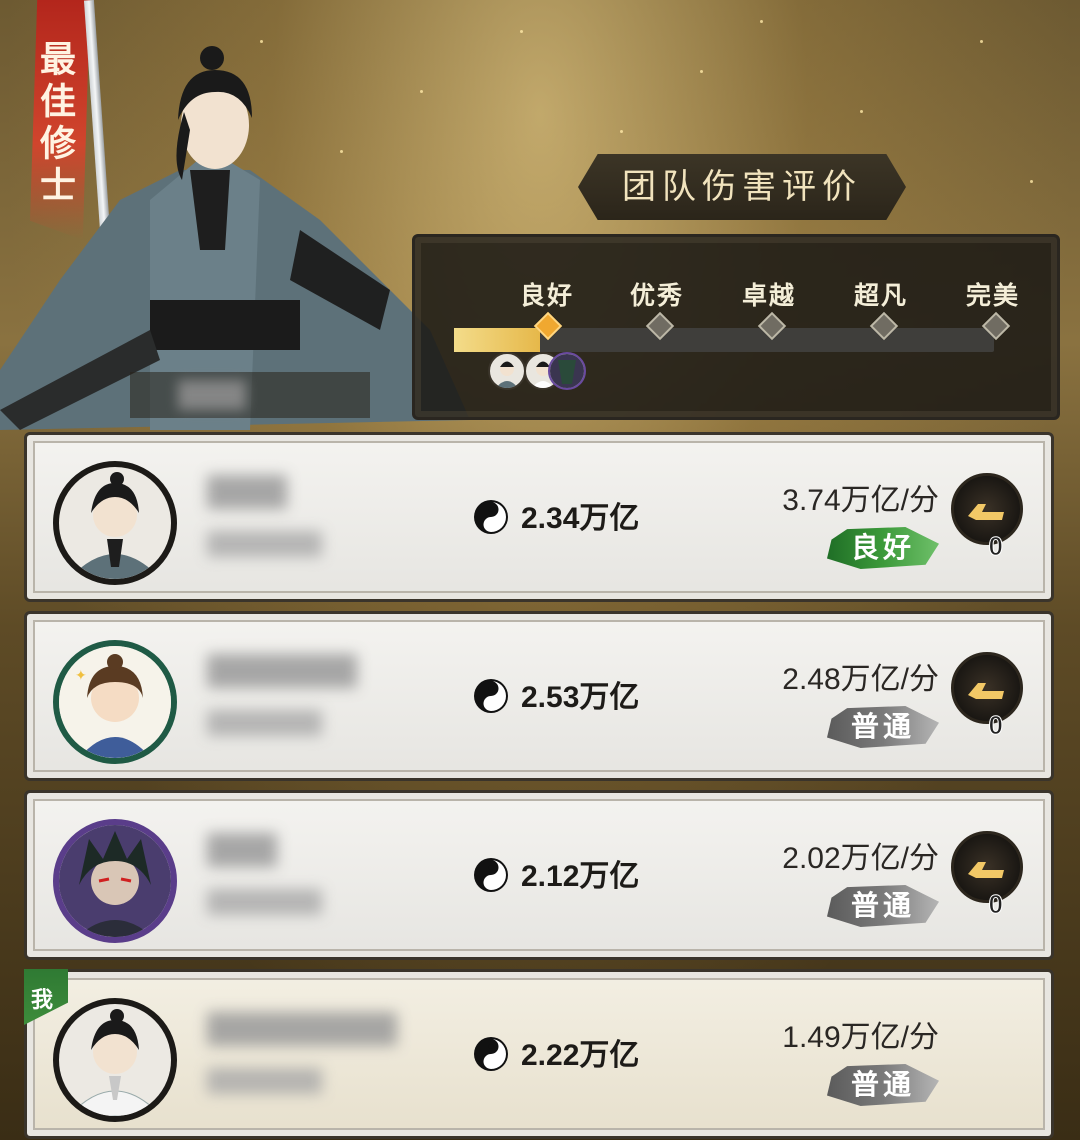  I want to click on rating-level-label: 良好, so click(547, 295).